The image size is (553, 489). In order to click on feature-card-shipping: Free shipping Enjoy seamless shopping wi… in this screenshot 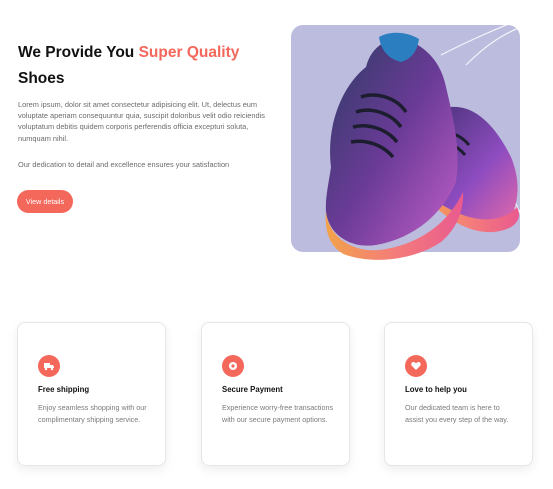, I will do `click(91, 394)`.